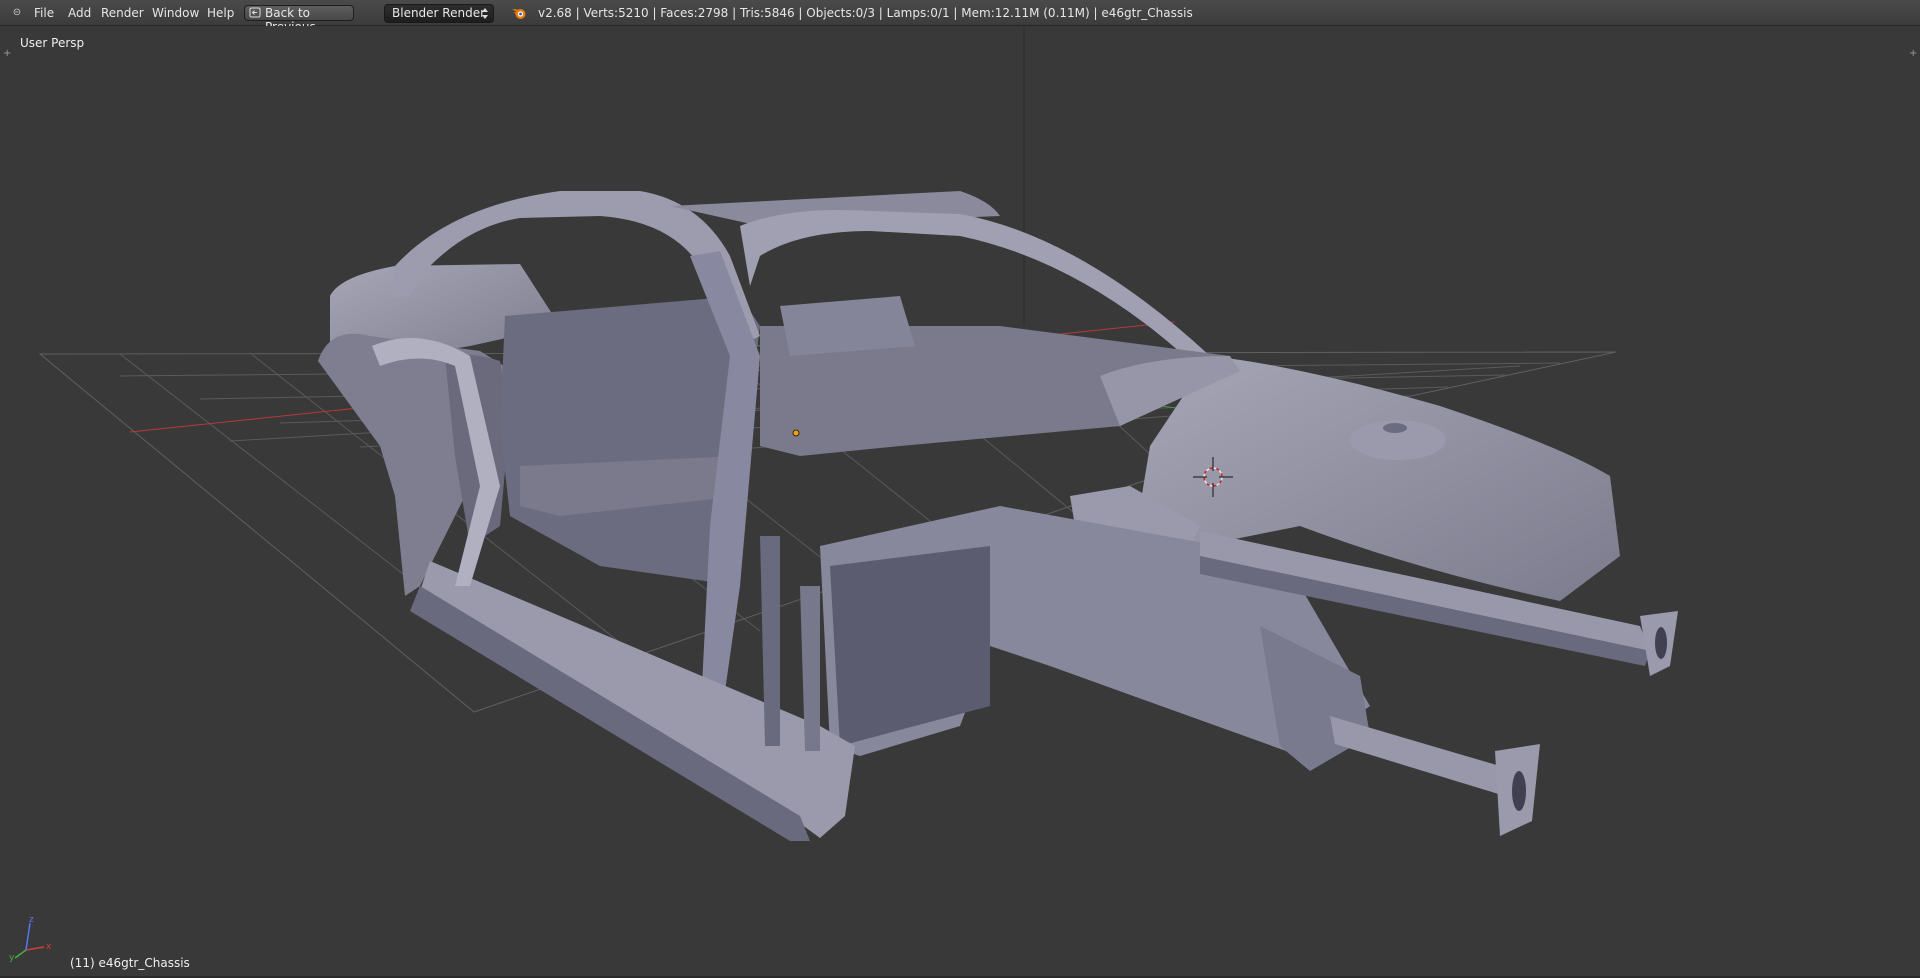 The image size is (1920, 978). Describe the element at coordinates (44, 13) in the screenshot. I see `menu-file: File` at that location.